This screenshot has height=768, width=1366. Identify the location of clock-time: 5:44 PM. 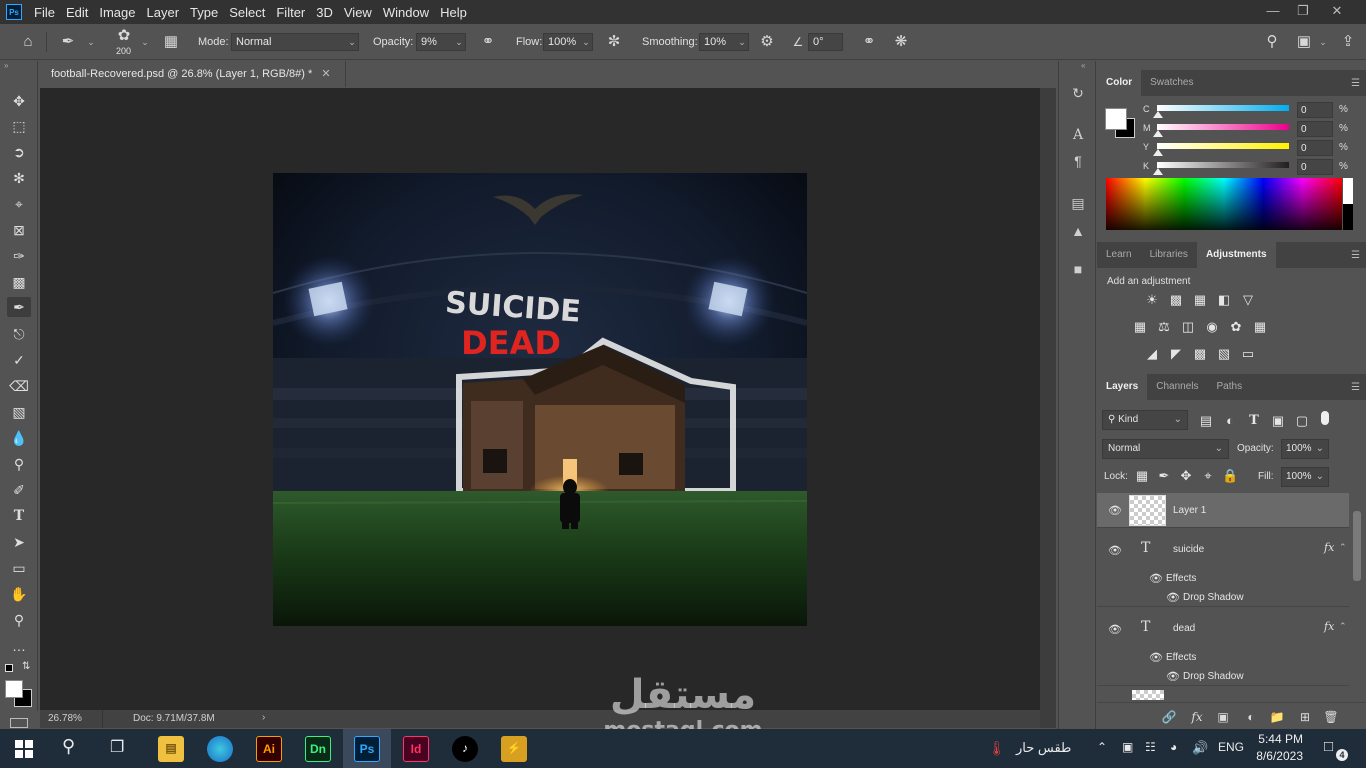
(1280, 739).